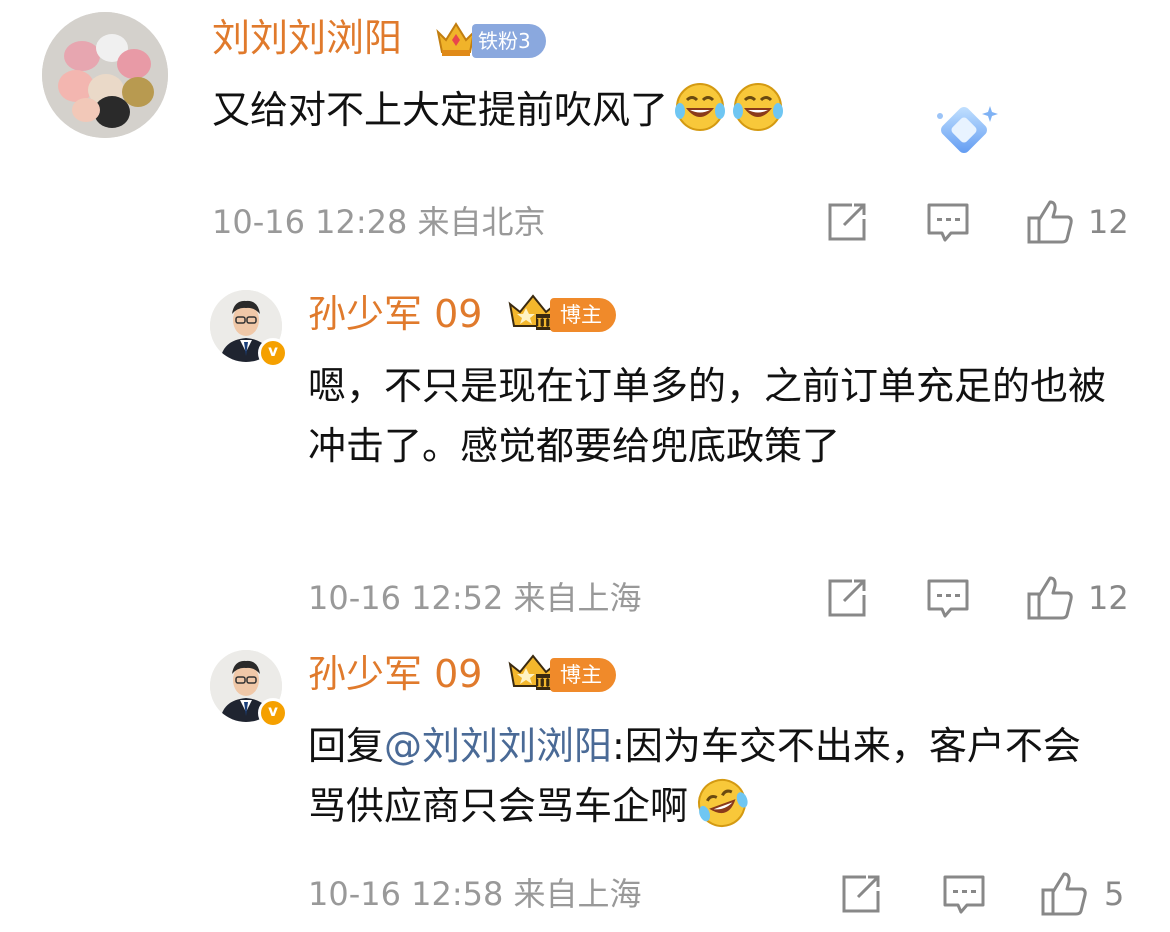  What do you see at coordinates (379, 222) in the screenshot?
I see `comment-meta: 10-16 12:28 来自北京` at bounding box center [379, 222].